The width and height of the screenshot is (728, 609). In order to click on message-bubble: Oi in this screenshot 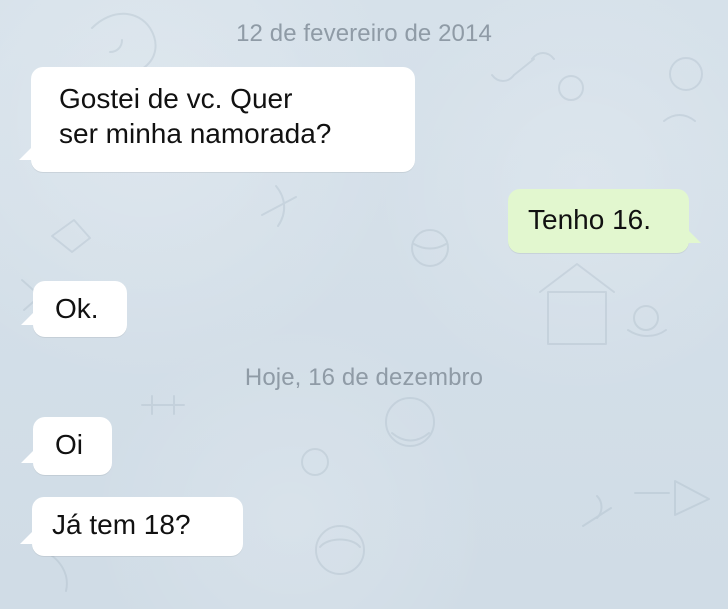, I will do `click(72, 446)`.